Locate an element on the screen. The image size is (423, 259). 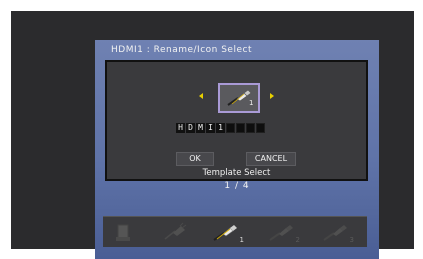
name-char-row: H D M I 1 is located at coordinates (220, 128).